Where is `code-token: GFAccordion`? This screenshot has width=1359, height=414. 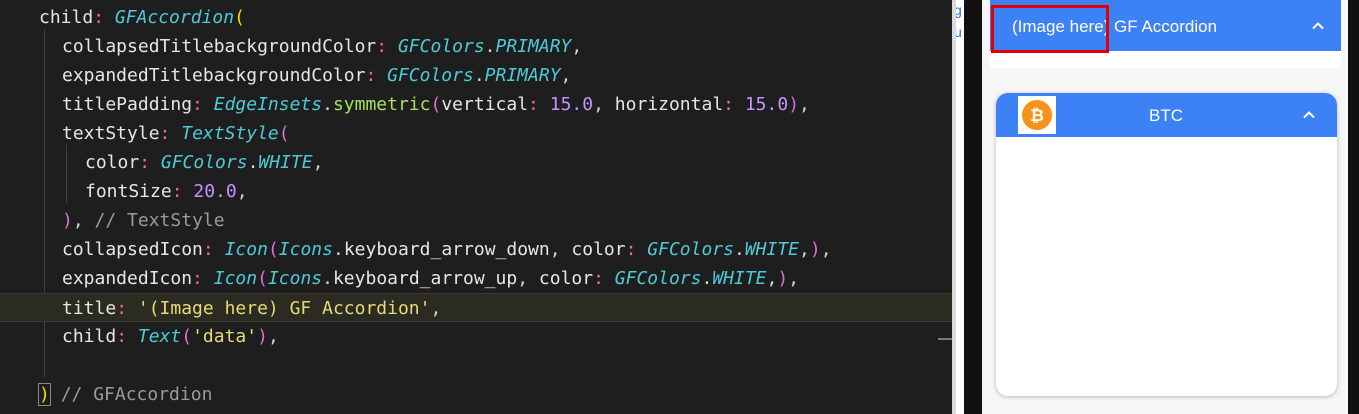 code-token: GFAccordion is located at coordinates (174, 17).